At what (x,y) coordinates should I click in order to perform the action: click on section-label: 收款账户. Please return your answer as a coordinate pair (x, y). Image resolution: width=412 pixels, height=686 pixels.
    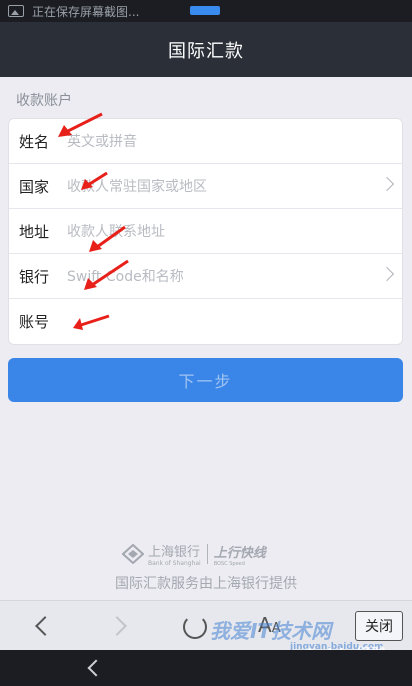
    Looking at the image, I should click on (44, 101).